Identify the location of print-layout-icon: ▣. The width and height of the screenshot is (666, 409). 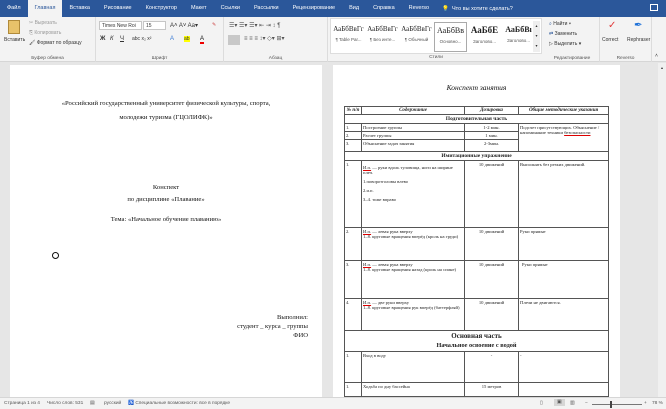
(559, 402).